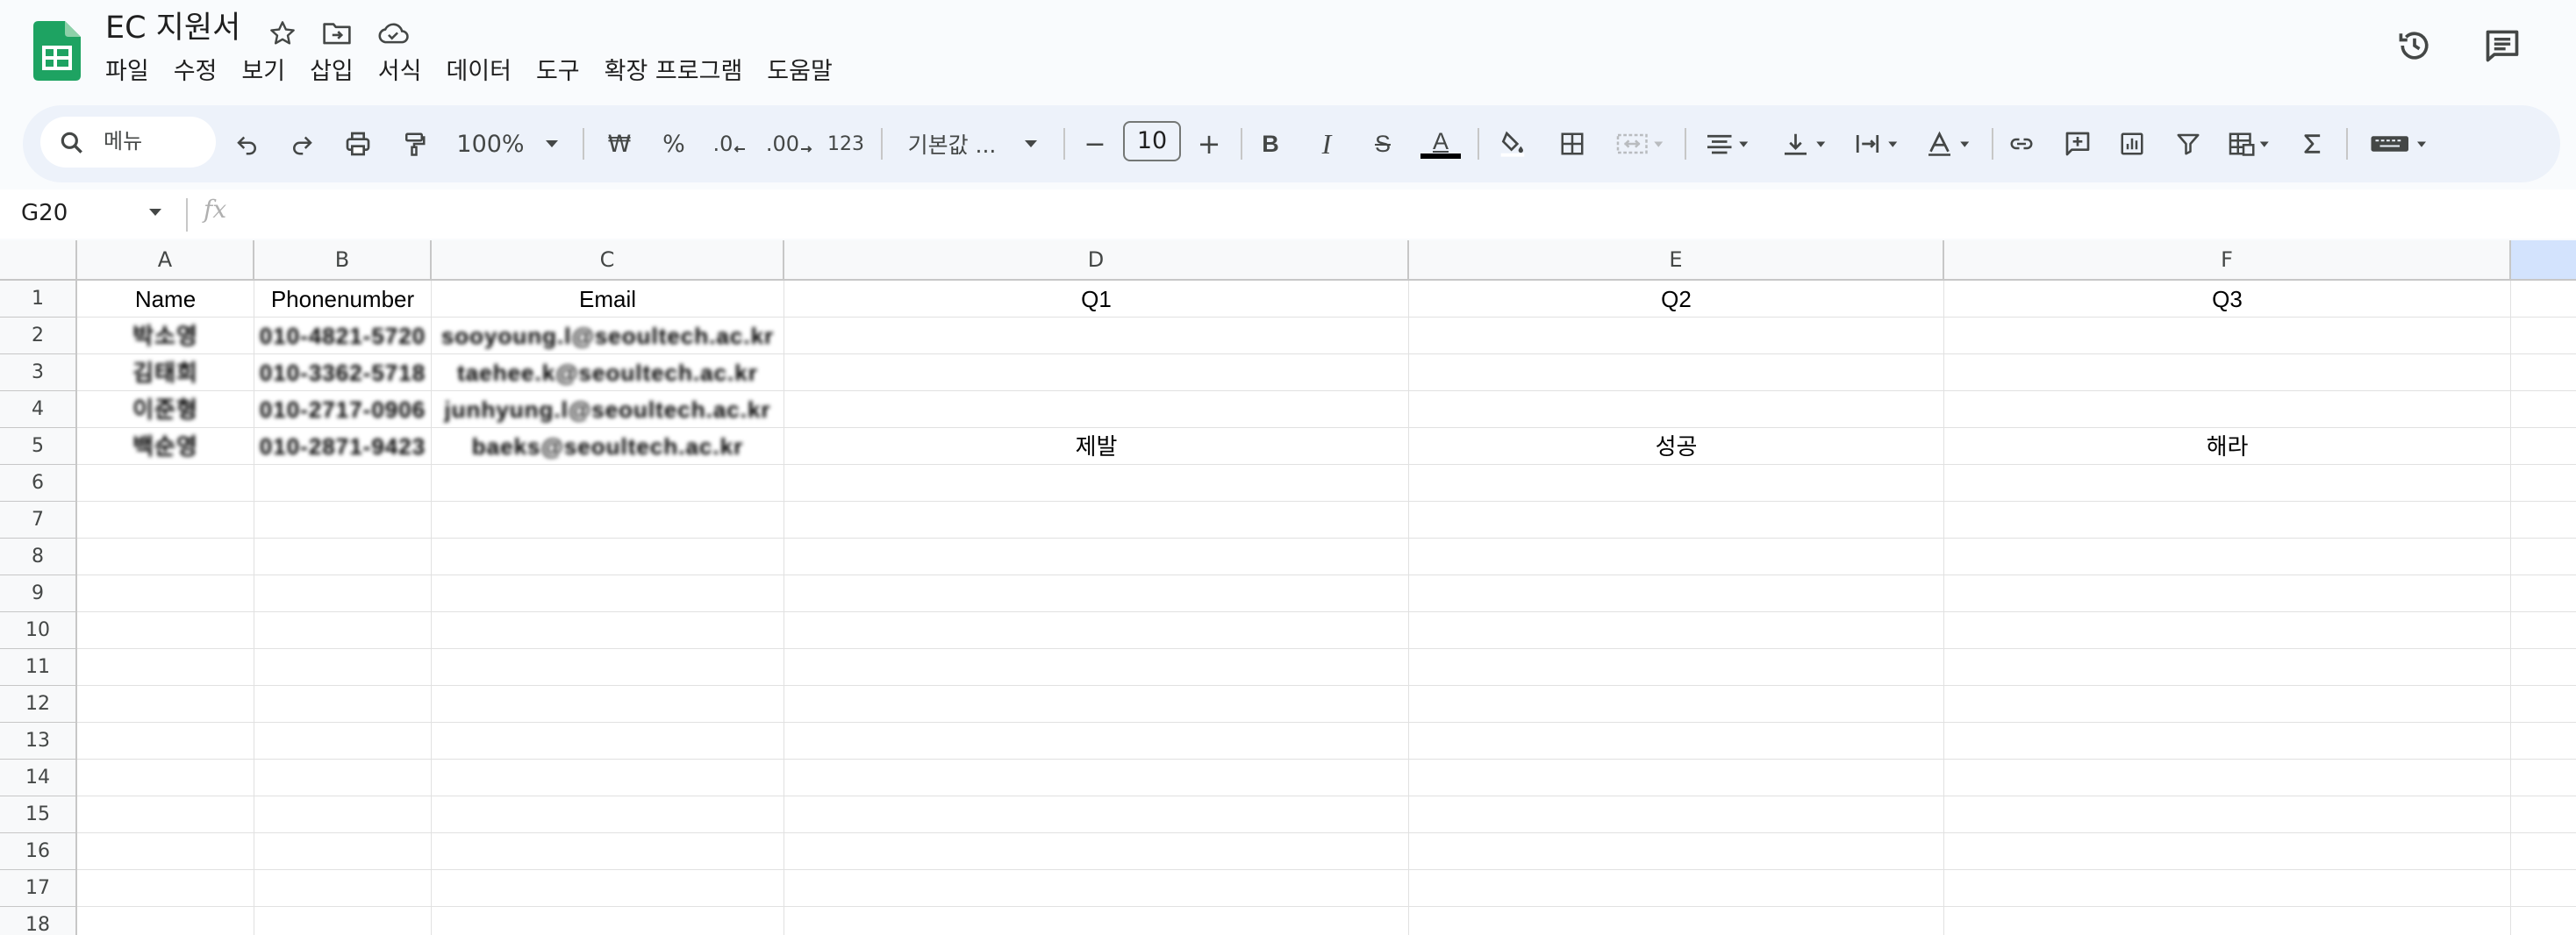  Describe the element at coordinates (1326, 144) in the screenshot. I see `italic-button: I` at that location.